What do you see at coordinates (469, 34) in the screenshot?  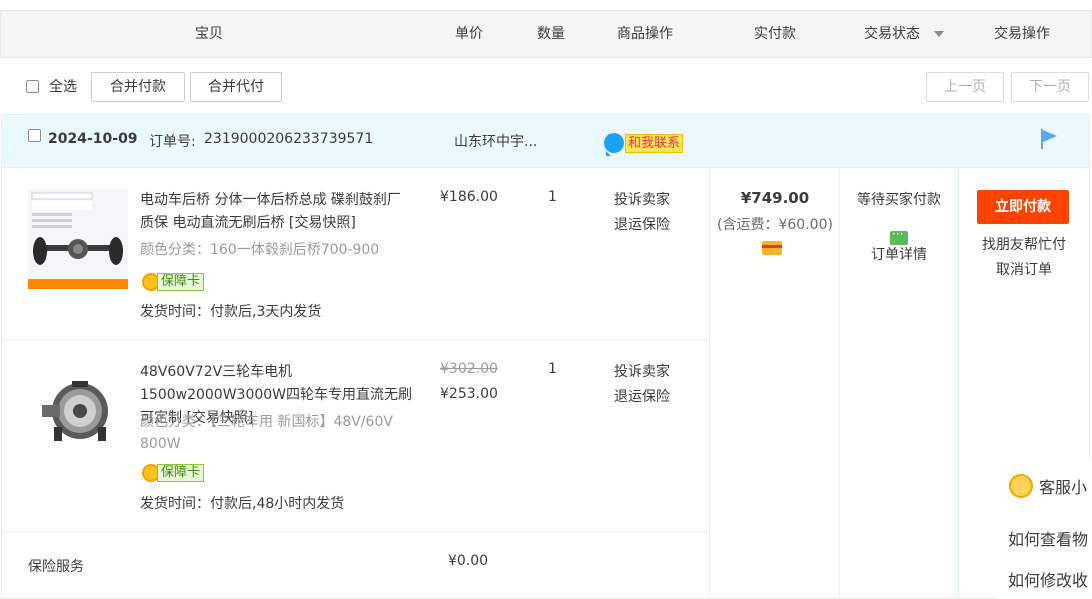 I see `col-price-header: 单价` at bounding box center [469, 34].